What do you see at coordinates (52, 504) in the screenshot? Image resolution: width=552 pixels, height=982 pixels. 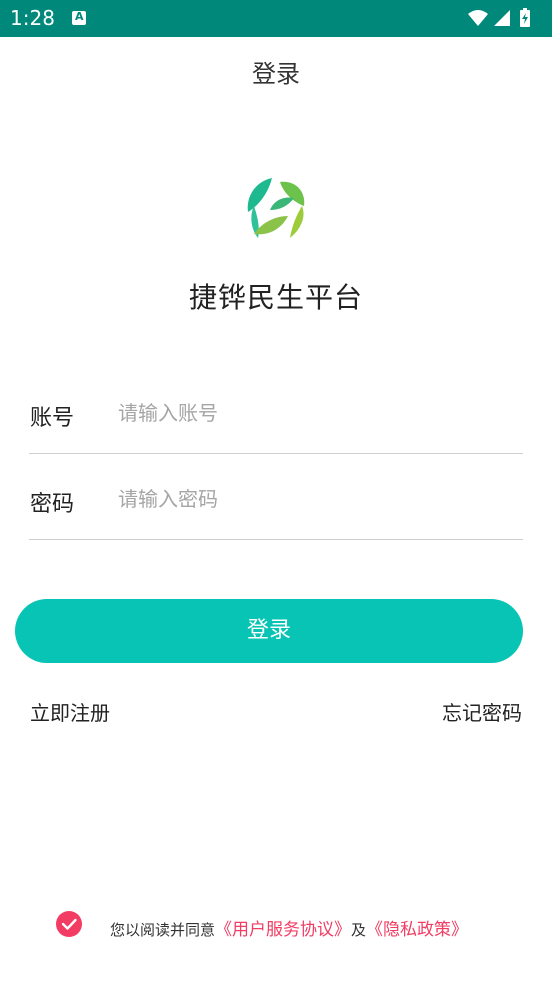 I see `password-label: 密码` at bounding box center [52, 504].